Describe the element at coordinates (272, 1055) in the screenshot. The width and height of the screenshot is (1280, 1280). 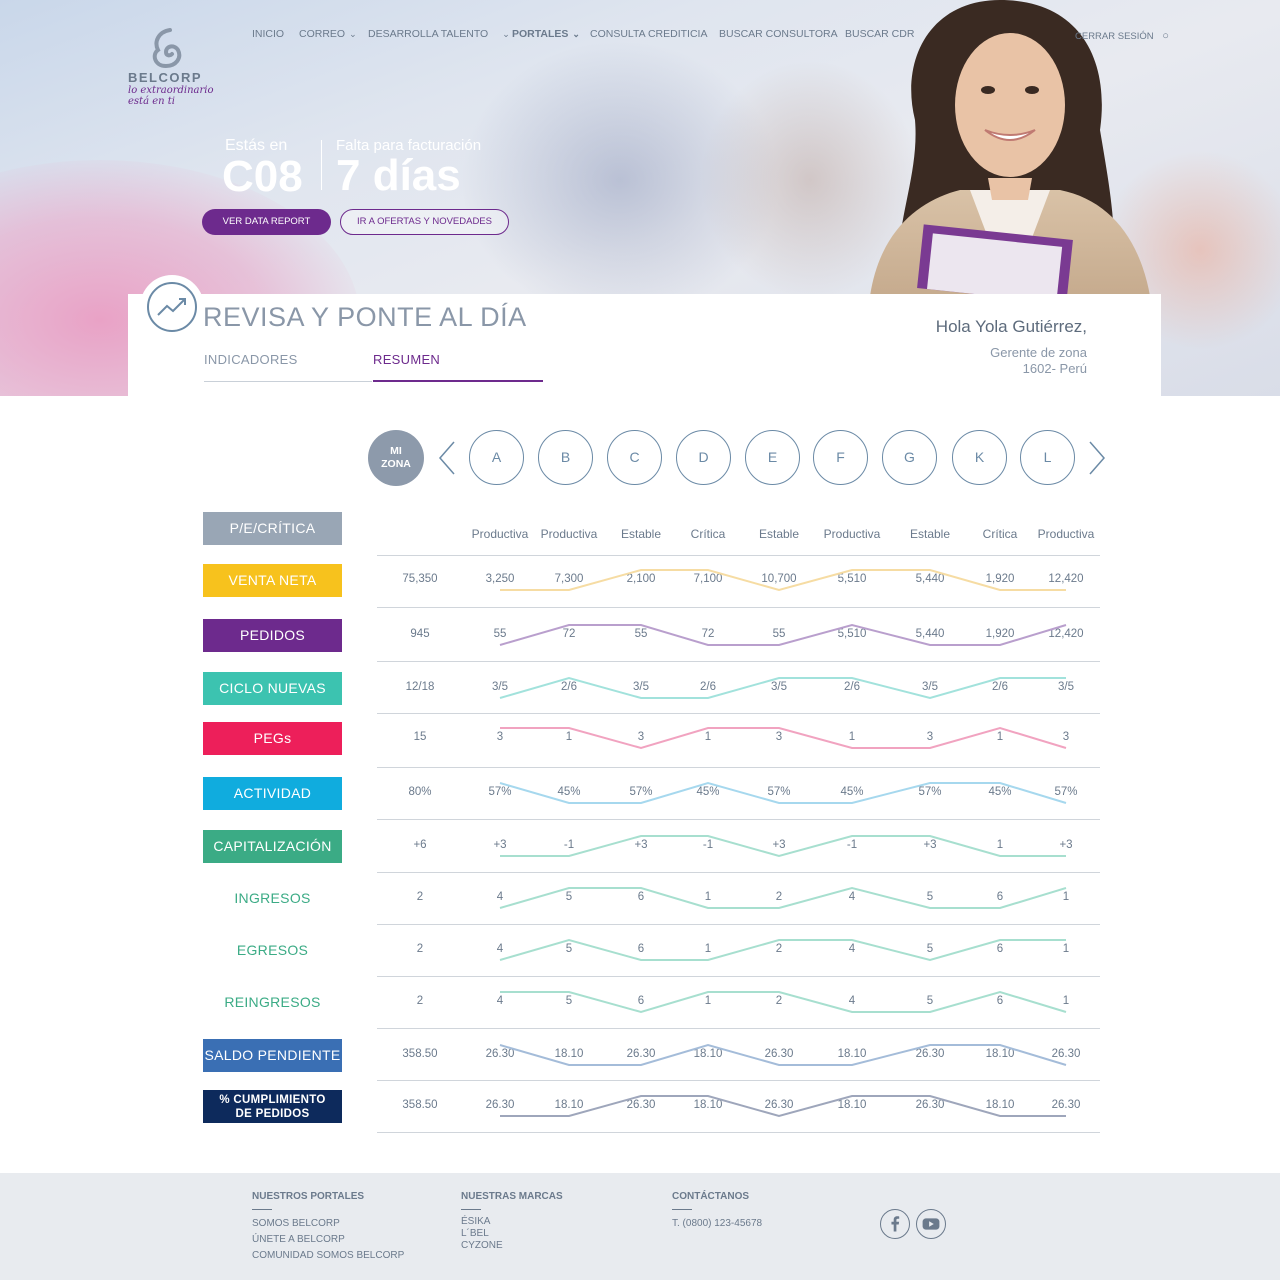
I see `kpi-label: SALDO PENDIENTE` at that location.